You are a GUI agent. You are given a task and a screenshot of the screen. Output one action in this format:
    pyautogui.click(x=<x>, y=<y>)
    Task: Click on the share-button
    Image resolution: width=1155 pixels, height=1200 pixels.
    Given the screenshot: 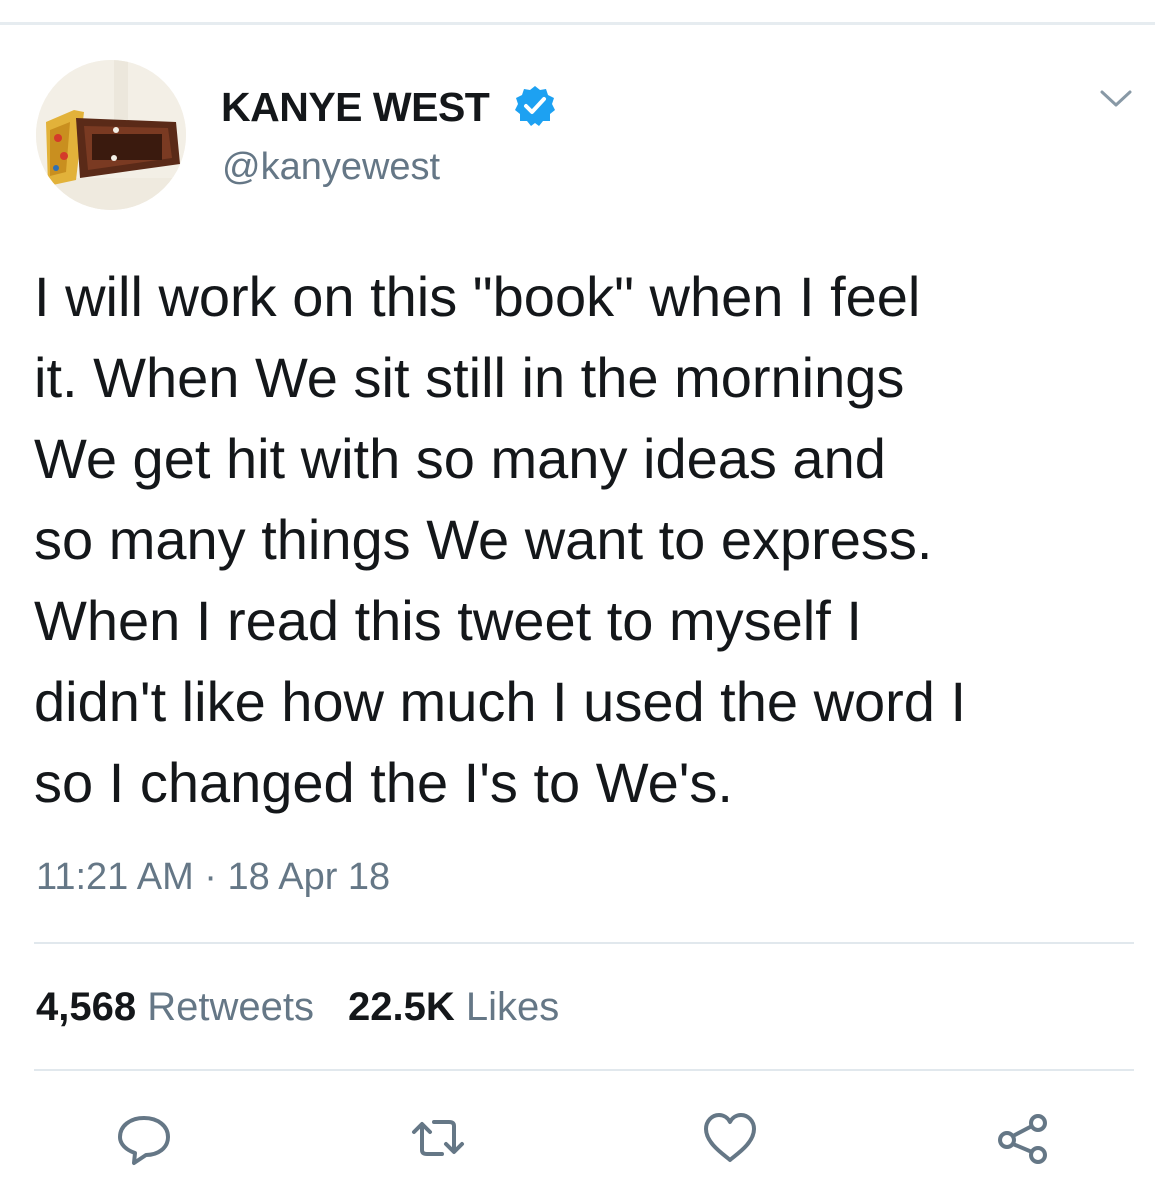 What is the action you would take?
    pyautogui.click(x=1023, y=1138)
    